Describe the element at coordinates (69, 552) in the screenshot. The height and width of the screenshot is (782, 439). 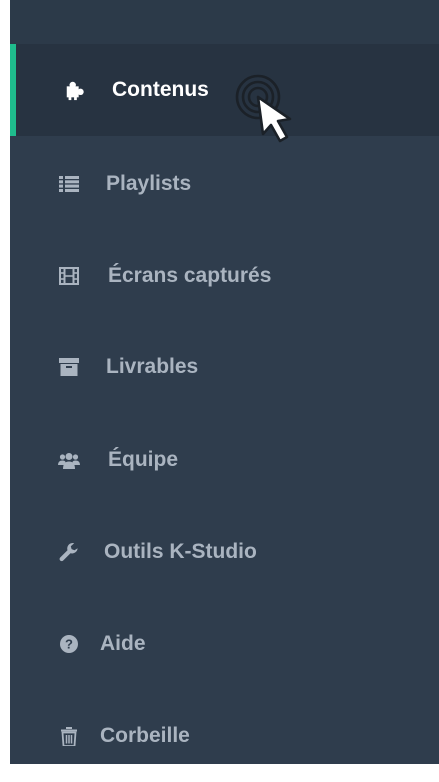
I see `wrench-icon` at that location.